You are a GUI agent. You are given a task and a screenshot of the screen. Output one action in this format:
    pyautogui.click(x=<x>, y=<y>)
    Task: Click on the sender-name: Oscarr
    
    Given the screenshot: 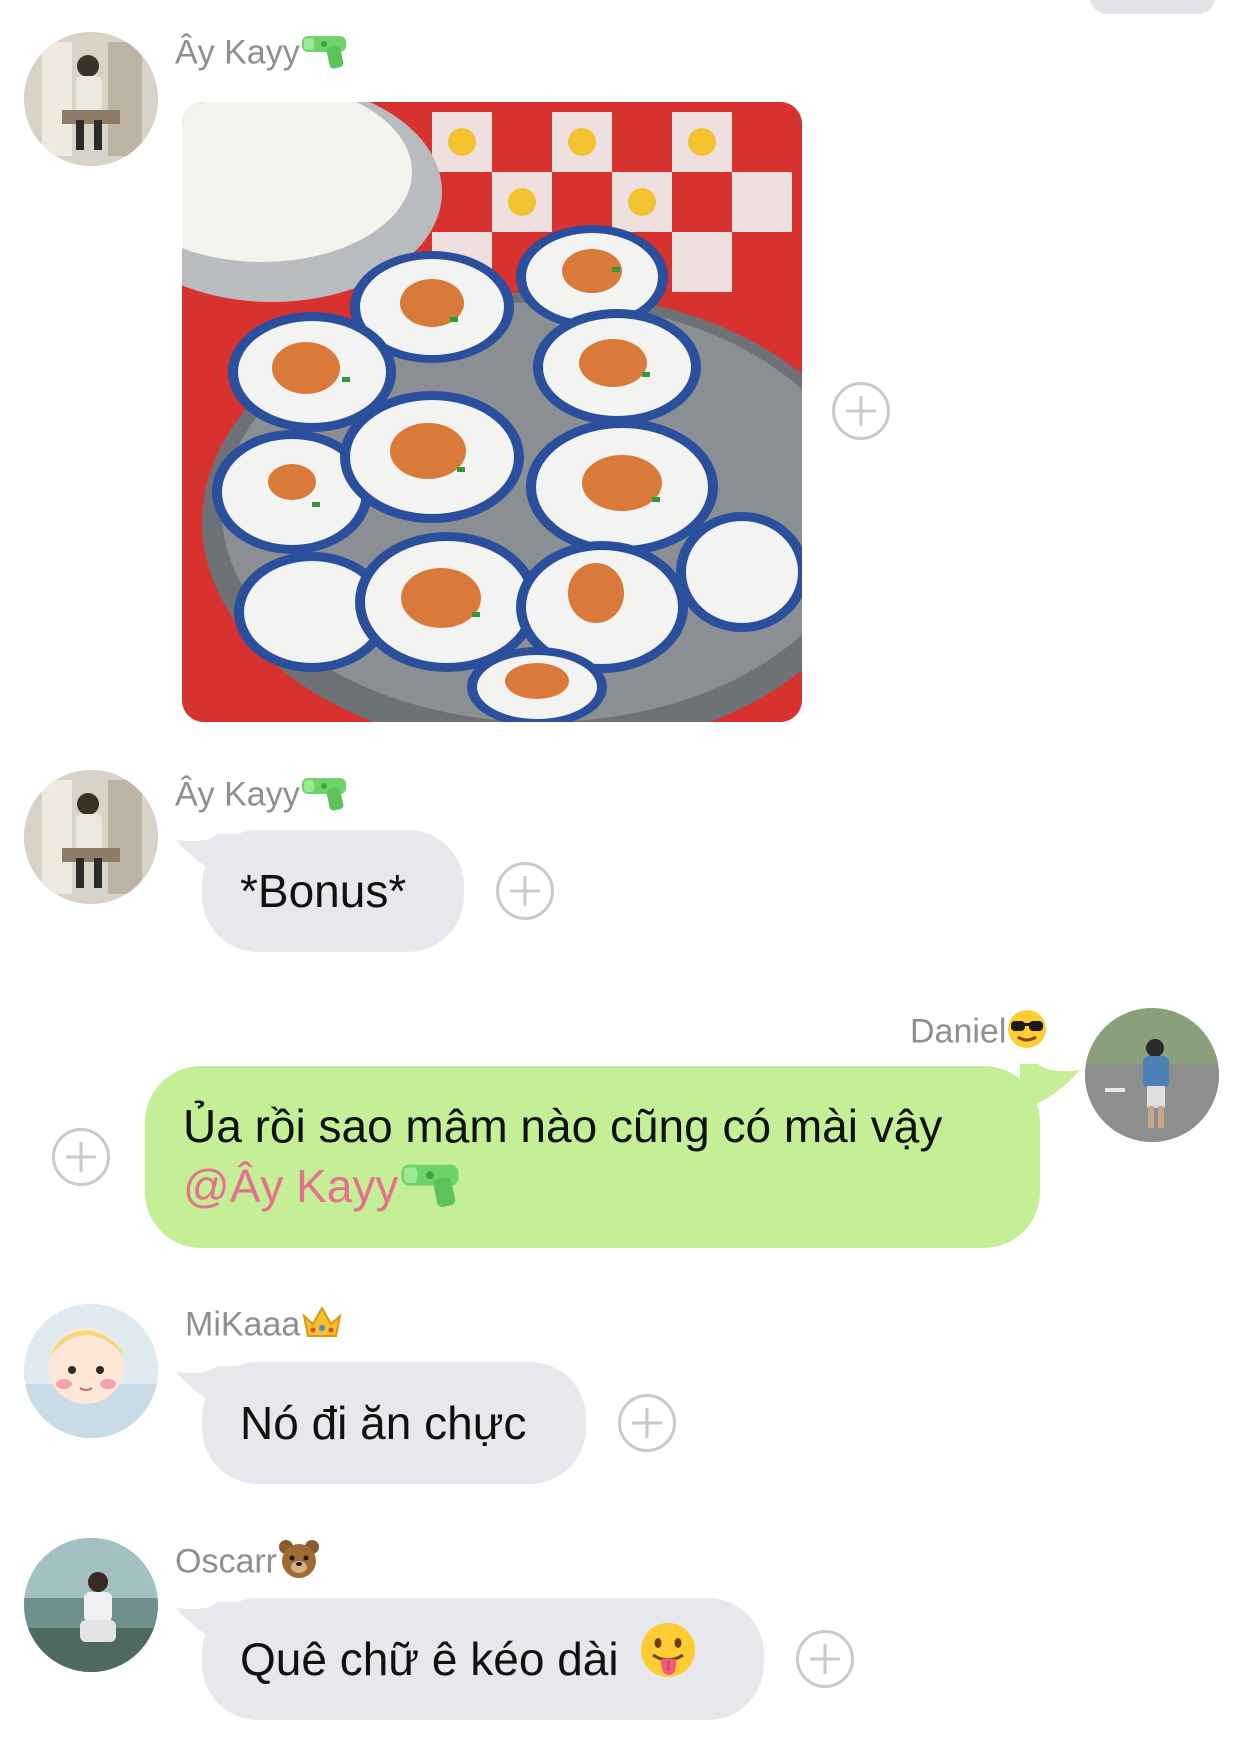 What is the action you would take?
    pyautogui.click(x=248, y=1563)
    